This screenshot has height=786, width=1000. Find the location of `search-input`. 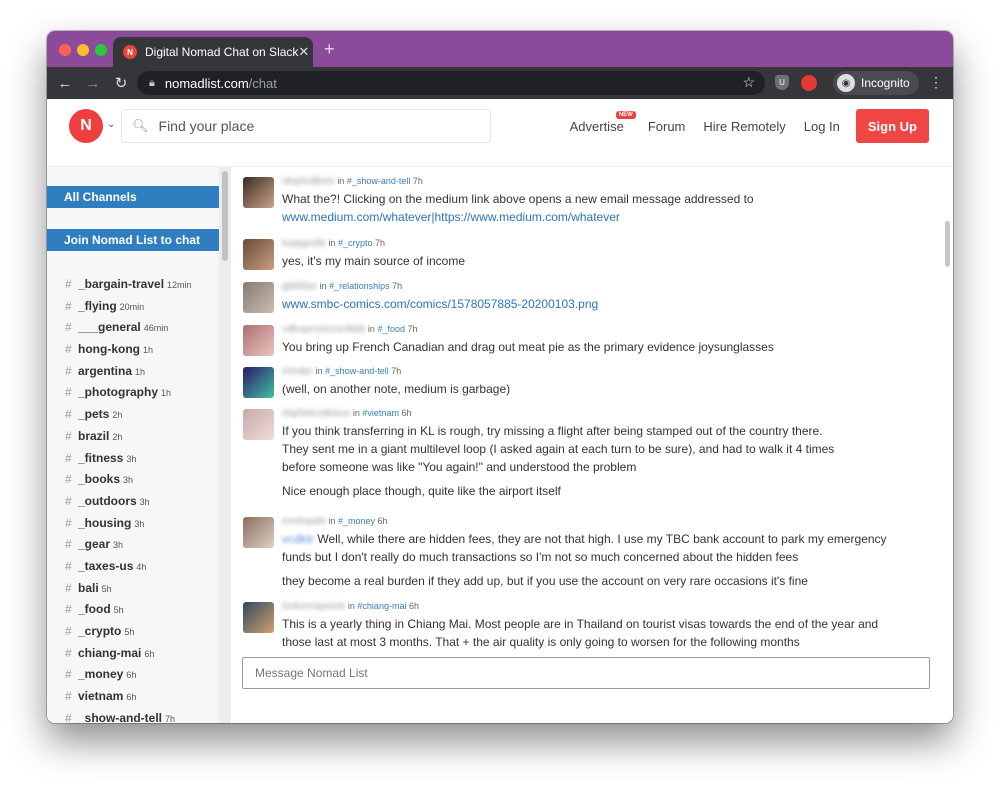

search-input is located at coordinates (308, 126).